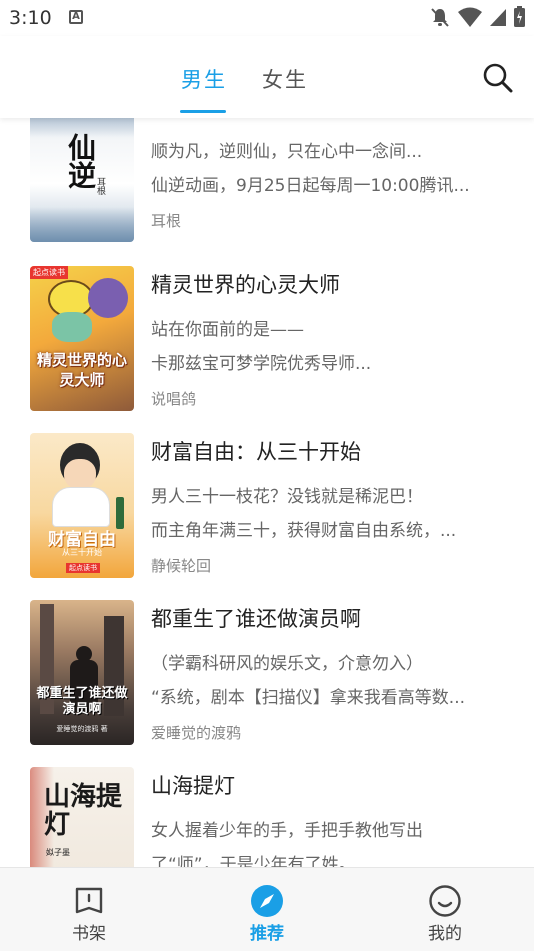  I want to click on nav-item-bookshelf: 书架, so click(89, 909).